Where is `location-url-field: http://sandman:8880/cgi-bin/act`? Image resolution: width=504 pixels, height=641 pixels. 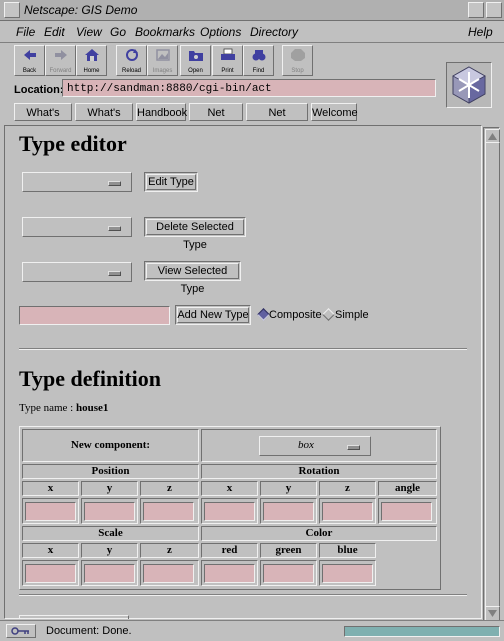 location-url-field: http://sandman:8880/cgi-bin/act is located at coordinates (249, 88).